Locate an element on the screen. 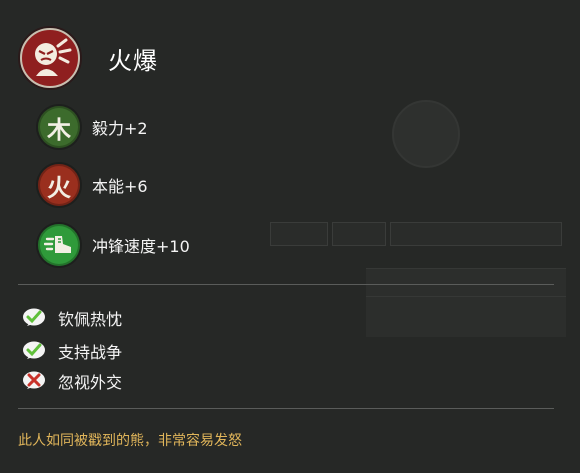 This screenshot has width=580, height=473. charge-boot-icon is located at coordinates (59, 245).